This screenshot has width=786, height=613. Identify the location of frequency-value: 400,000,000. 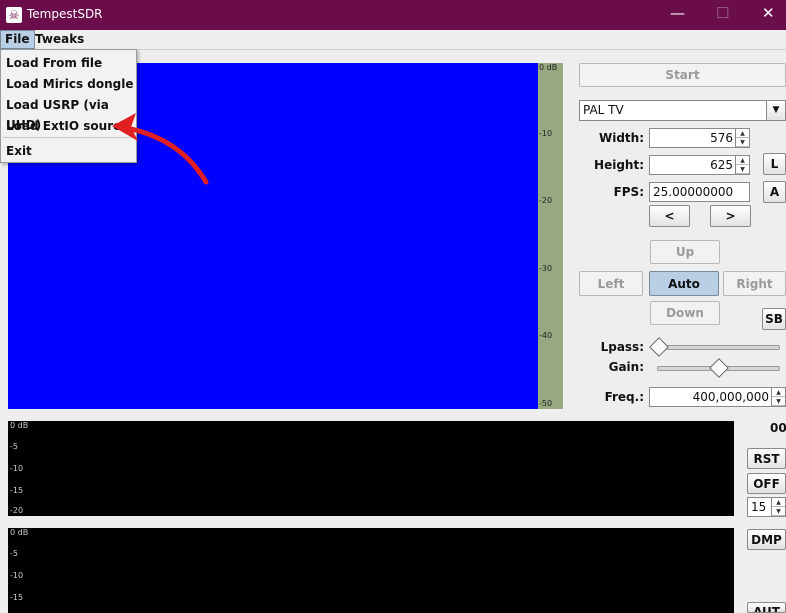
(730, 397).